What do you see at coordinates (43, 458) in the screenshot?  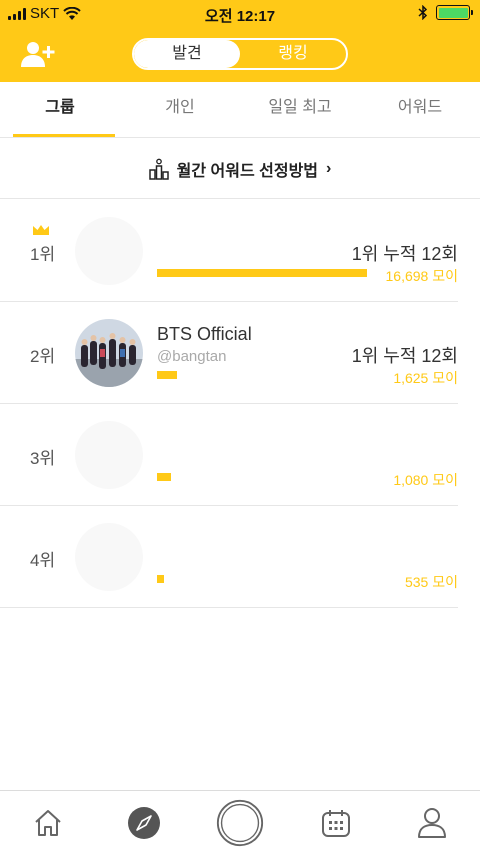 I see `rank-label: 3위` at bounding box center [43, 458].